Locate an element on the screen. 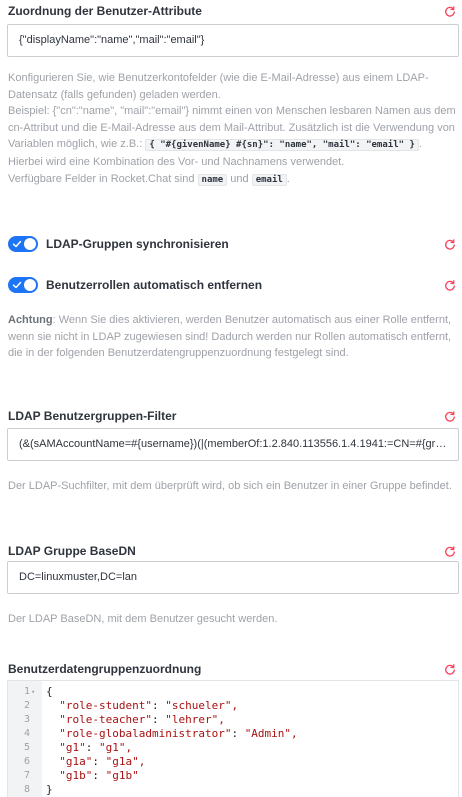 The image size is (462, 797). code-line: 6 "g1a": "g1a", is located at coordinates (233, 762).